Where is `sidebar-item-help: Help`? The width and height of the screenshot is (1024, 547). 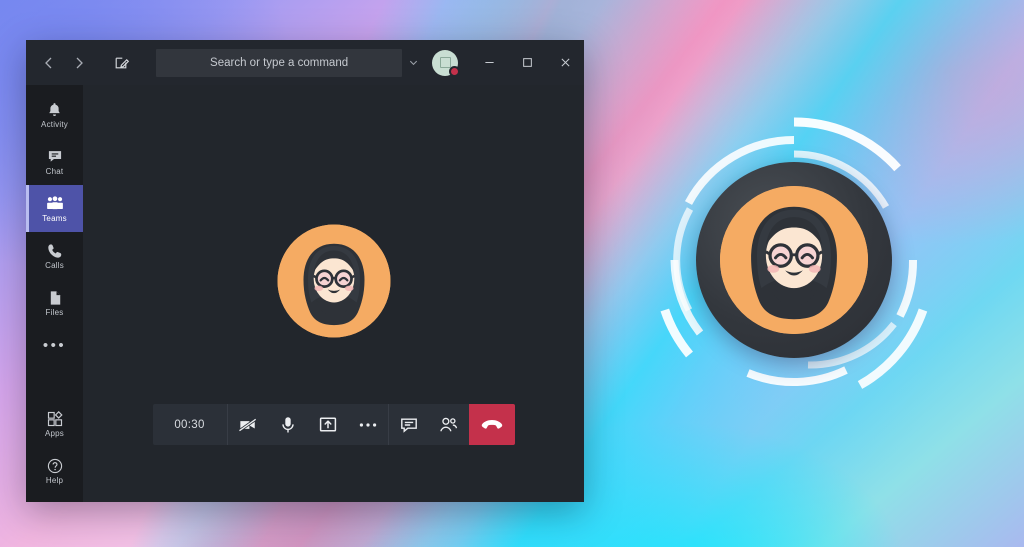
sidebar-item-help: Help is located at coordinates (54, 470).